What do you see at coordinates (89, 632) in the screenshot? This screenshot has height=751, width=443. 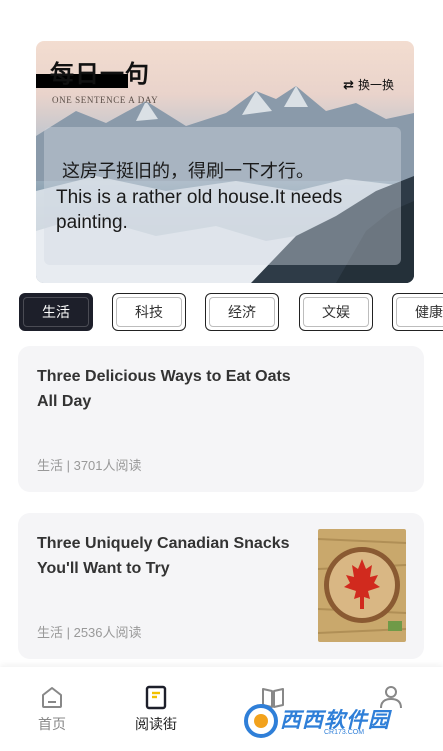 I see `article-meta: 生活 | 2536人阅读` at bounding box center [89, 632].